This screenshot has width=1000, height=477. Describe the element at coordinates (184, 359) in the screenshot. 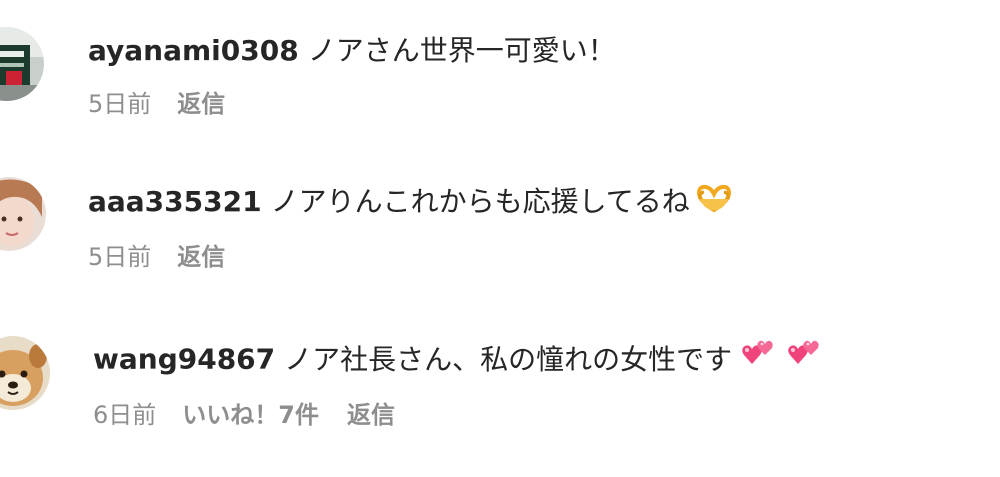

I see `comment-username: wang94867` at that location.